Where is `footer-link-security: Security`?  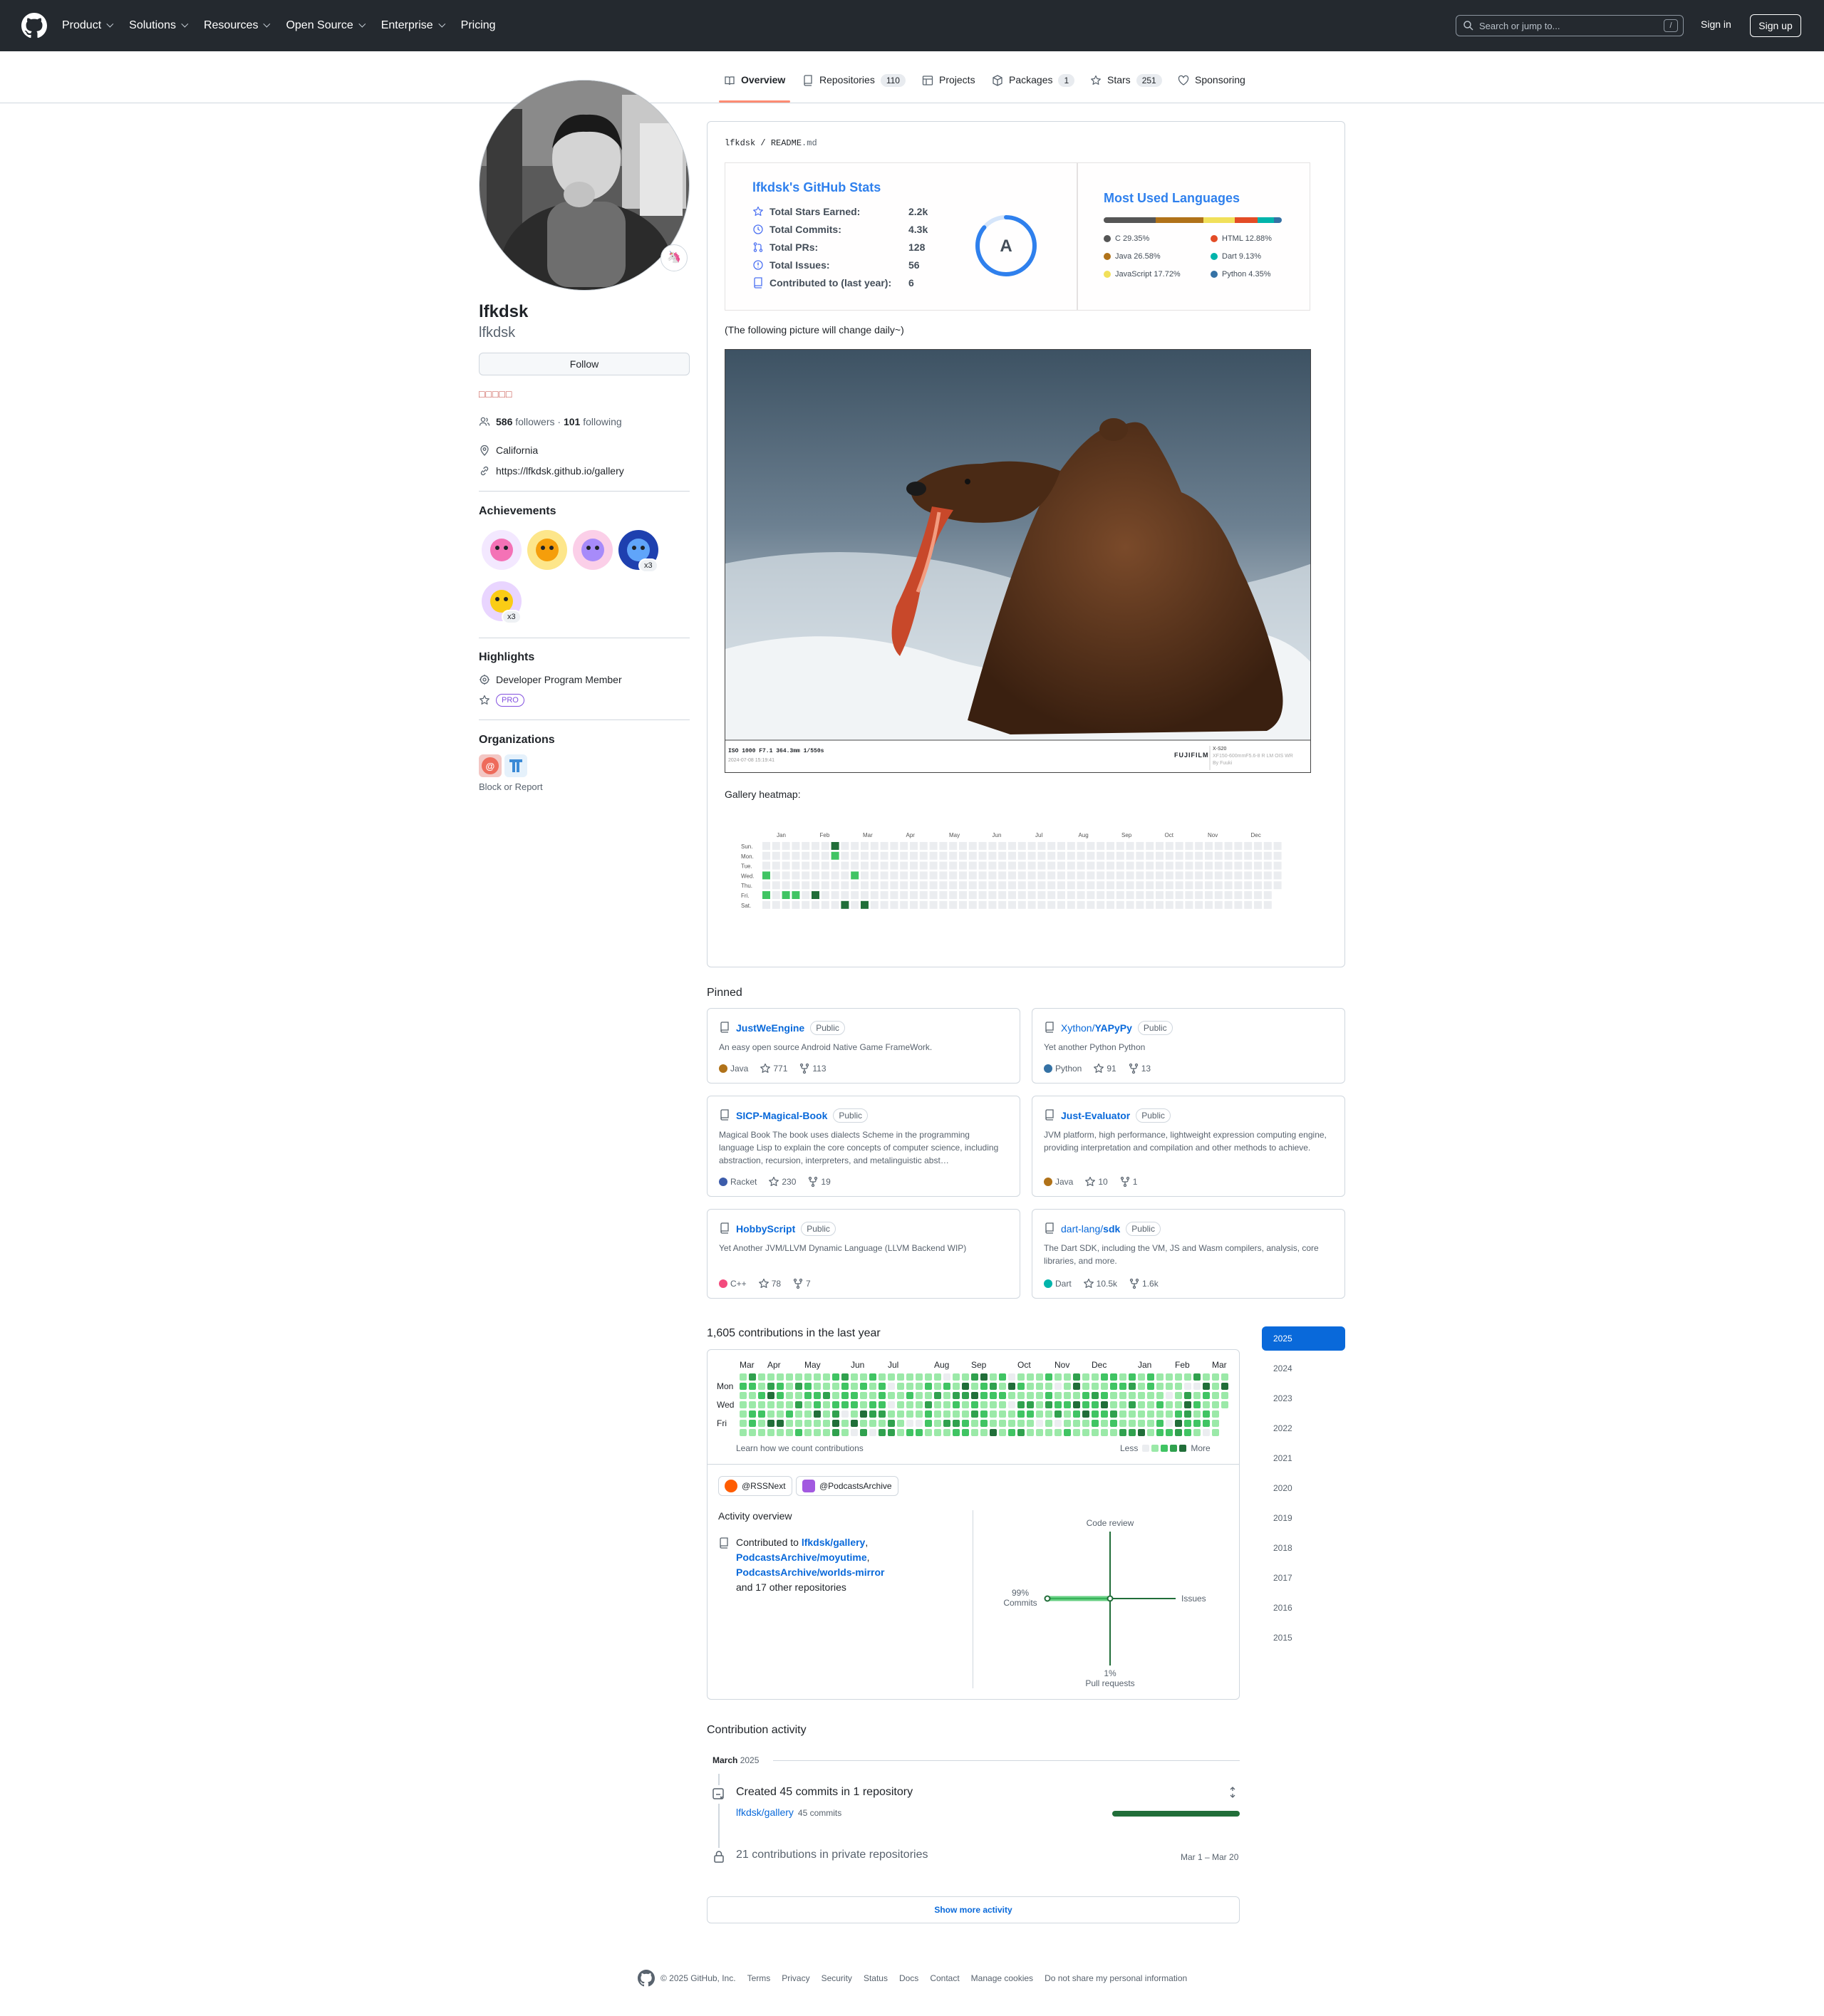
footer-link-security: Security is located at coordinates (837, 1978).